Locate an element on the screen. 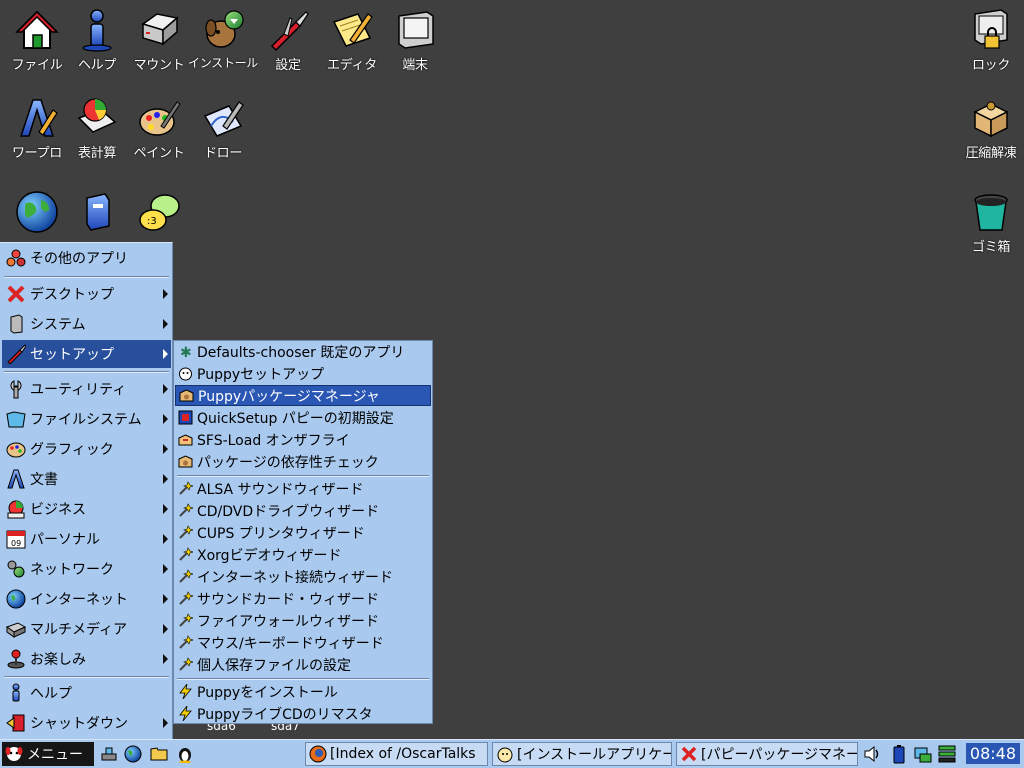 This screenshot has width=1024, height=768. submenu-item-xorg-wizard: Xorgビデオウィザード is located at coordinates (303, 554).